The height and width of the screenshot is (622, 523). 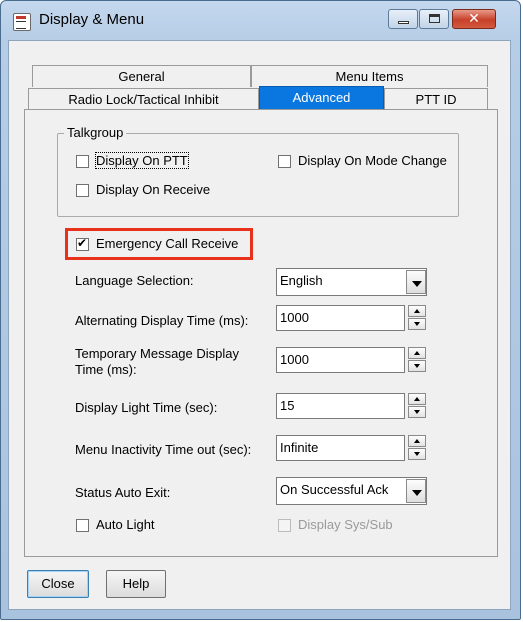 What do you see at coordinates (403, 22) in the screenshot?
I see `minimize-icon` at bounding box center [403, 22].